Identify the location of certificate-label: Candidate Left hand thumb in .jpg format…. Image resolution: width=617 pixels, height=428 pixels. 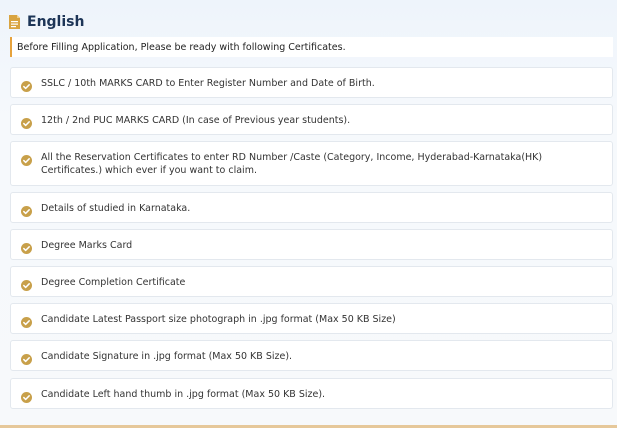
(183, 394).